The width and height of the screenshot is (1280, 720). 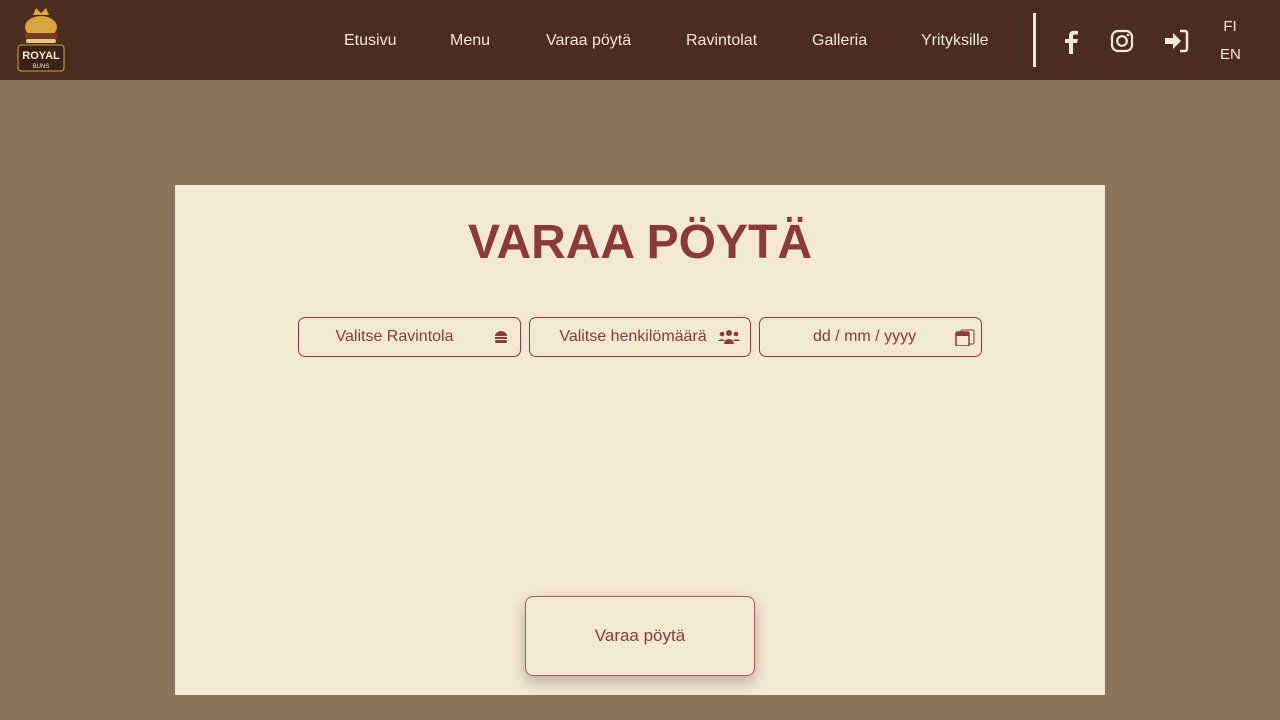 What do you see at coordinates (1230, 26) in the screenshot?
I see `language-fi: FI` at bounding box center [1230, 26].